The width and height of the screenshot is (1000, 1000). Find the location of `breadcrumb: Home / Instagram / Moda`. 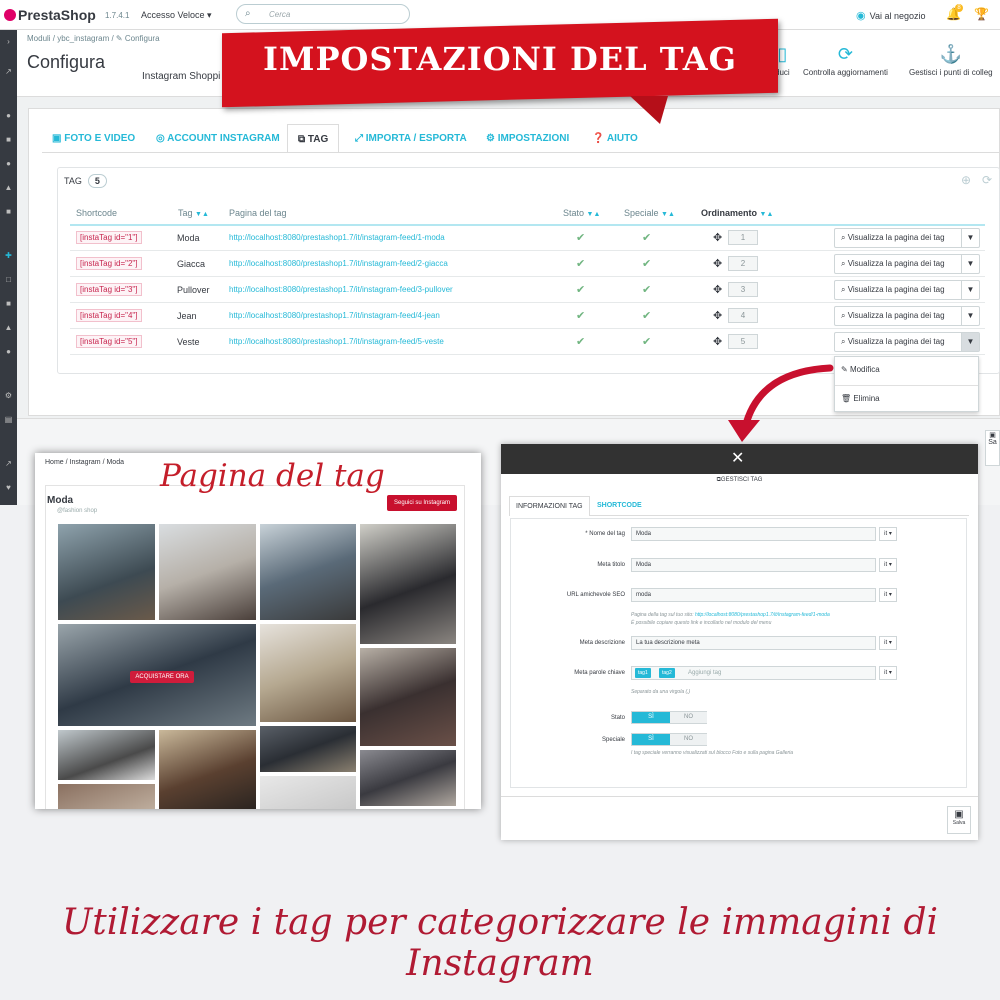

breadcrumb: Home / Instagram / Moda is located at coordinates (84, 462).